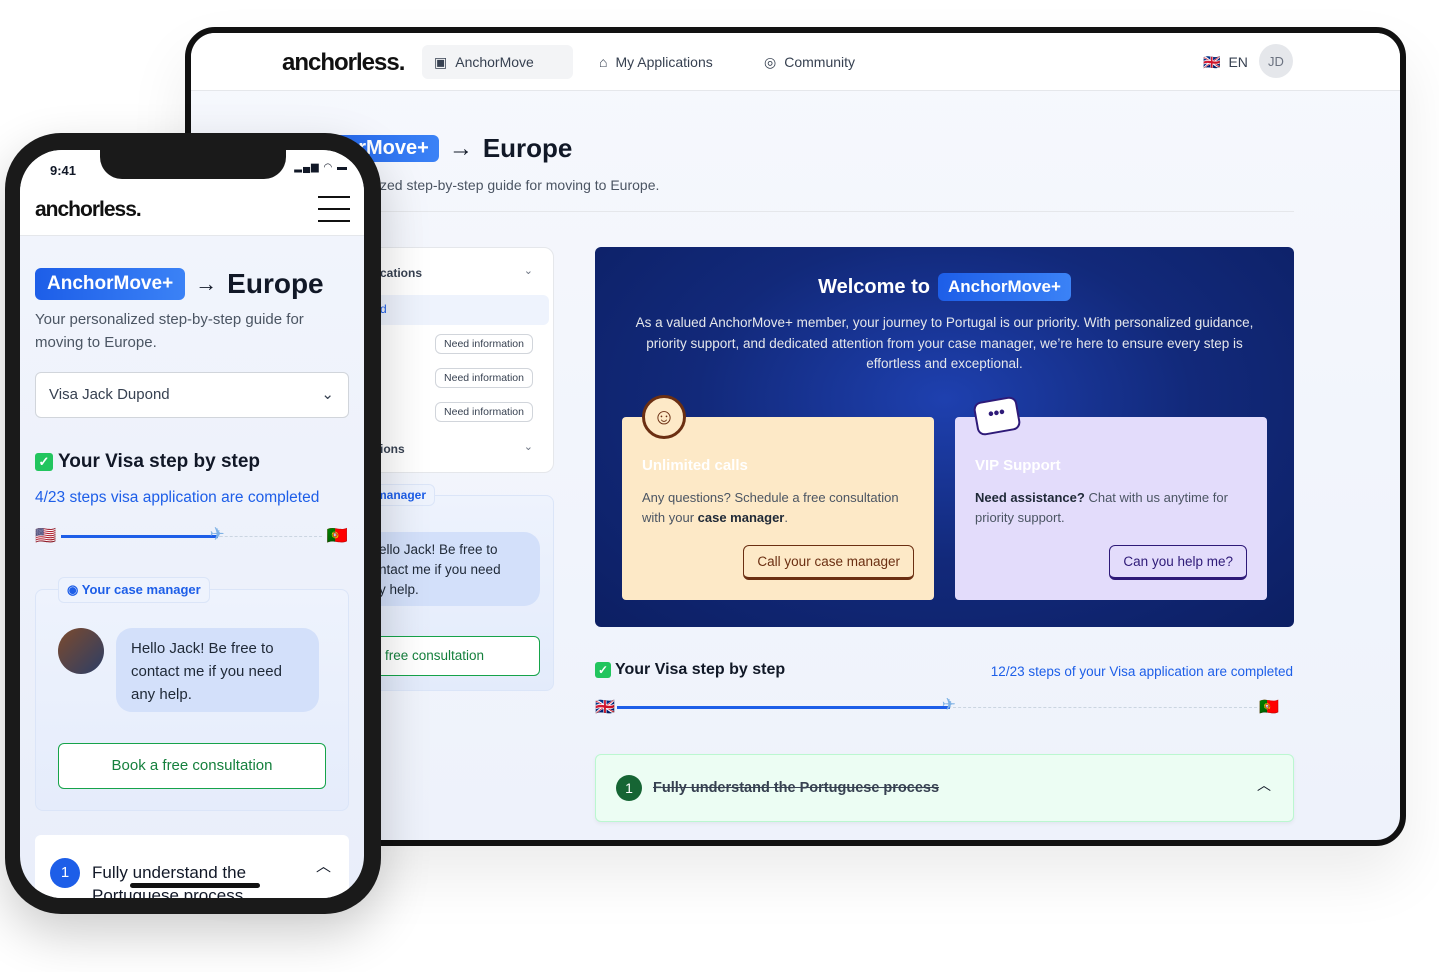 Image resolution: width=1439 pixels, height=972 pixels. Describe the element at coordinates (334, 209) in the screenshot. I see `menu-icon` at that location.